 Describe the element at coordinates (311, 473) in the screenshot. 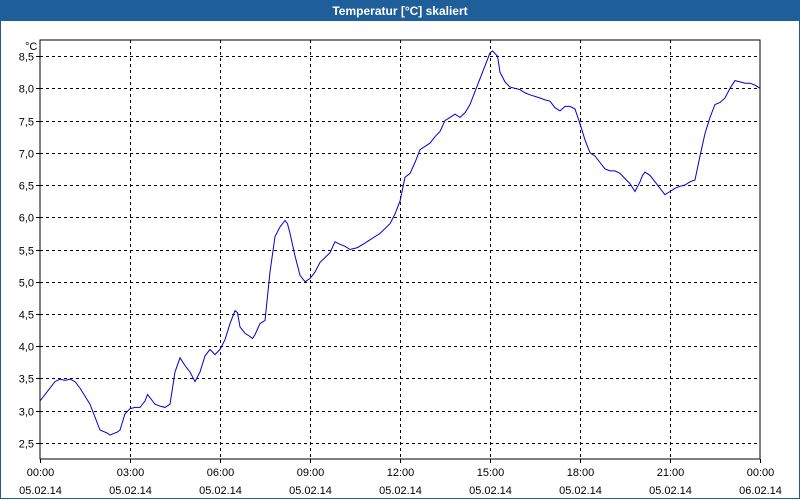

I see `x-tick-time-label: 09:00` at that location.